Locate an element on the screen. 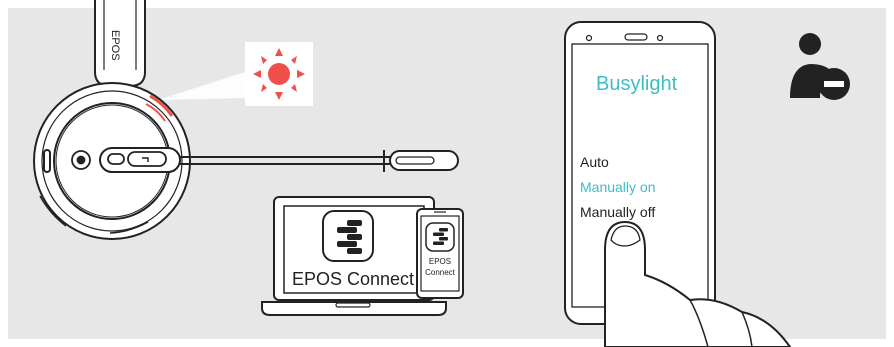 This screenshot has height=347, width=894. small-epos-connect-logo-icon is located at coordinates (440, 237).